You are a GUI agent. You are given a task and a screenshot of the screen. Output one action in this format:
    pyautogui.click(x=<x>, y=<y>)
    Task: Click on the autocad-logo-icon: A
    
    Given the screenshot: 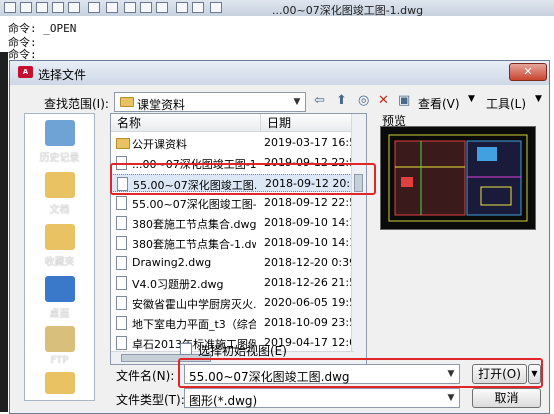 What is the action you would take?
    pyautogui.click(x=25, y=72)
    